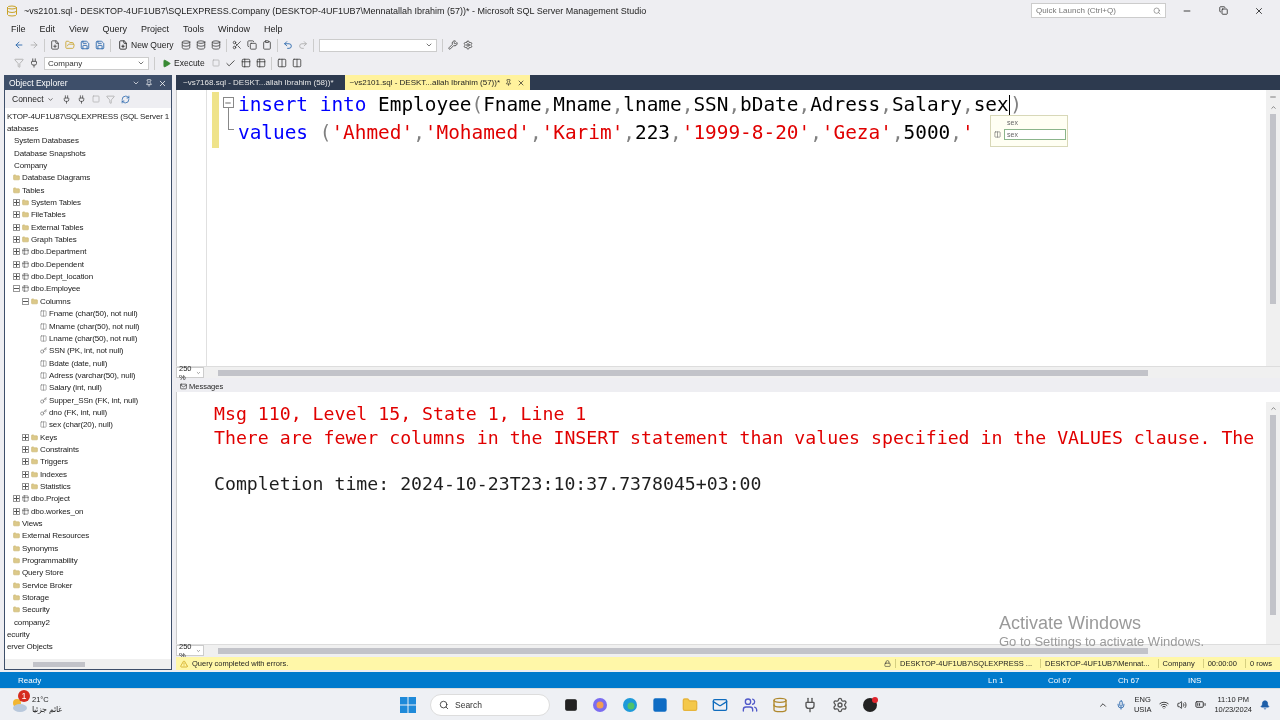 The width and height of the screenshot is (1280, 720). I want to click on menu-item: Window, so click(233, 28).